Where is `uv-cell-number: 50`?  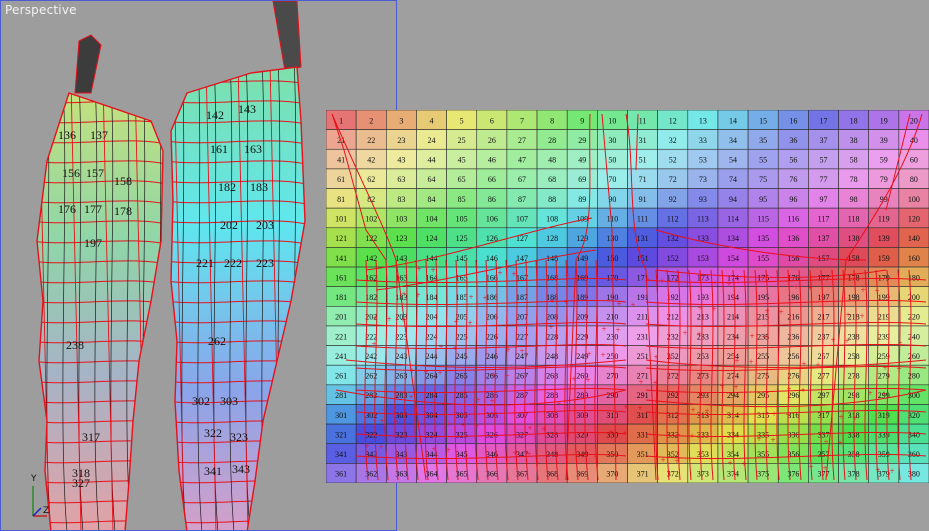
uv-cell-number: 50 is located at coordinates (612, 160).